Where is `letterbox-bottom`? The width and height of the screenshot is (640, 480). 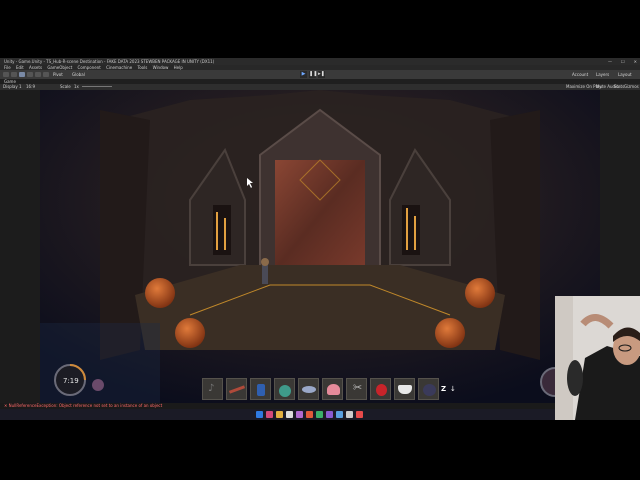
letterbox-bottom is located at coordinates (320, 450).